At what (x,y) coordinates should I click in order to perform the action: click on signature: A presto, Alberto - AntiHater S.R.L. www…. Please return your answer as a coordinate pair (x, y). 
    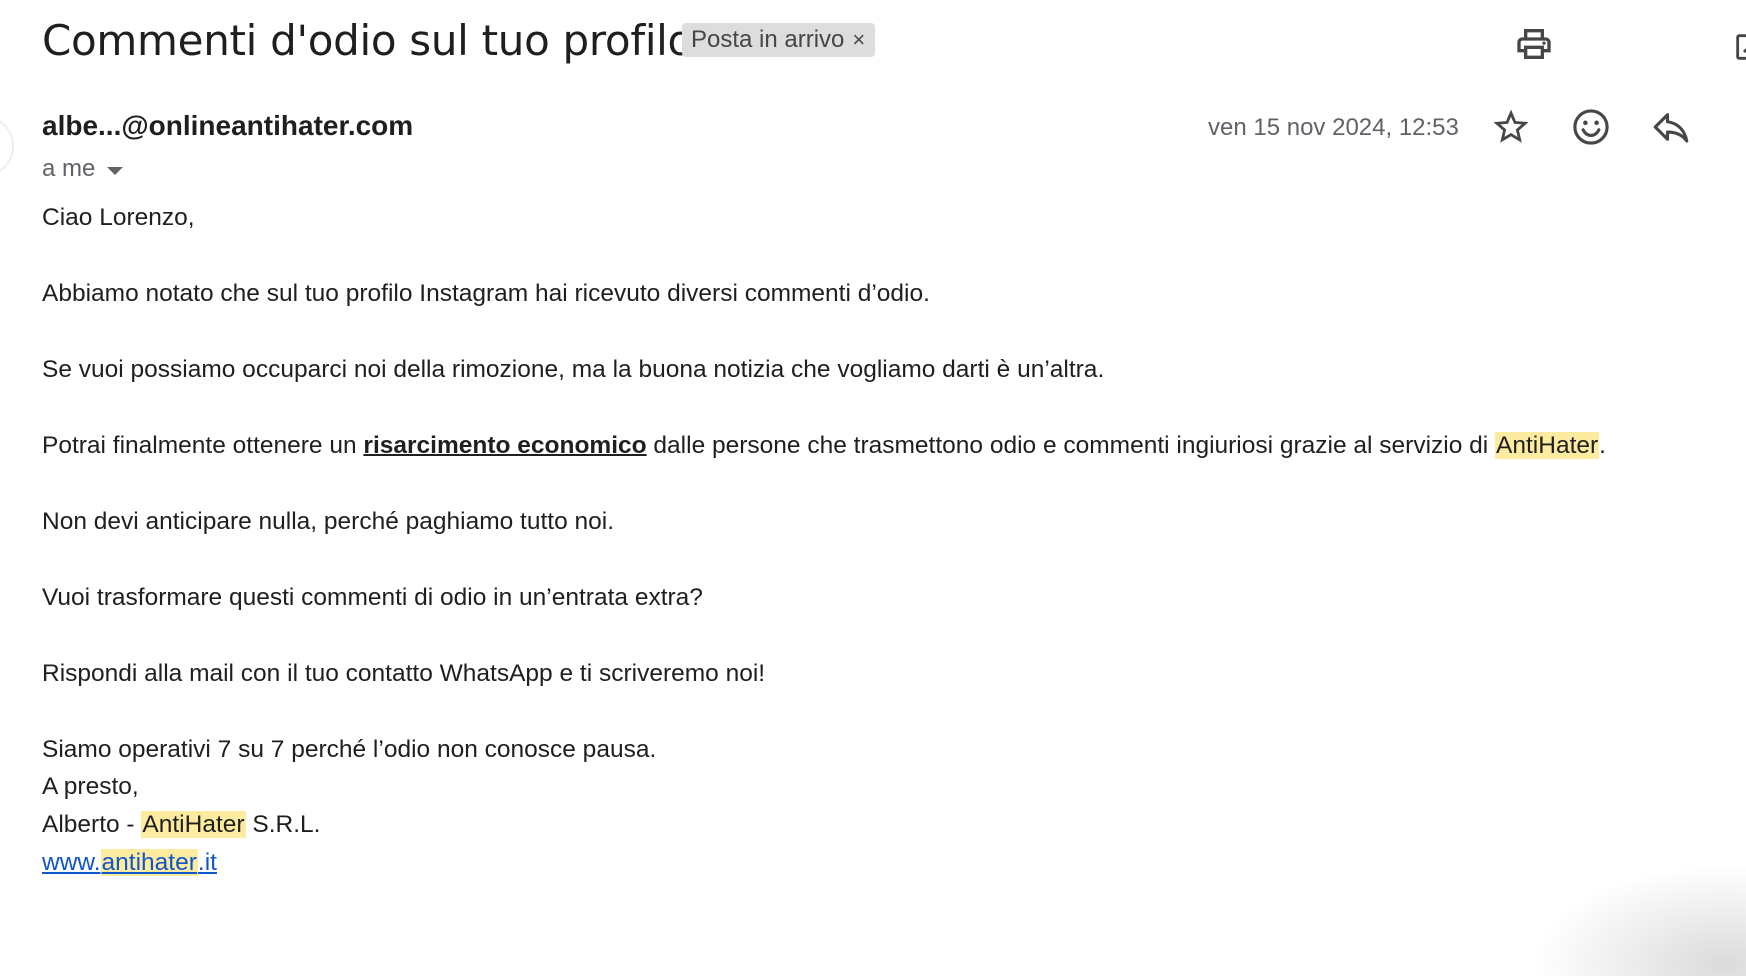
    Looking at the image, I should click on (882, 825).